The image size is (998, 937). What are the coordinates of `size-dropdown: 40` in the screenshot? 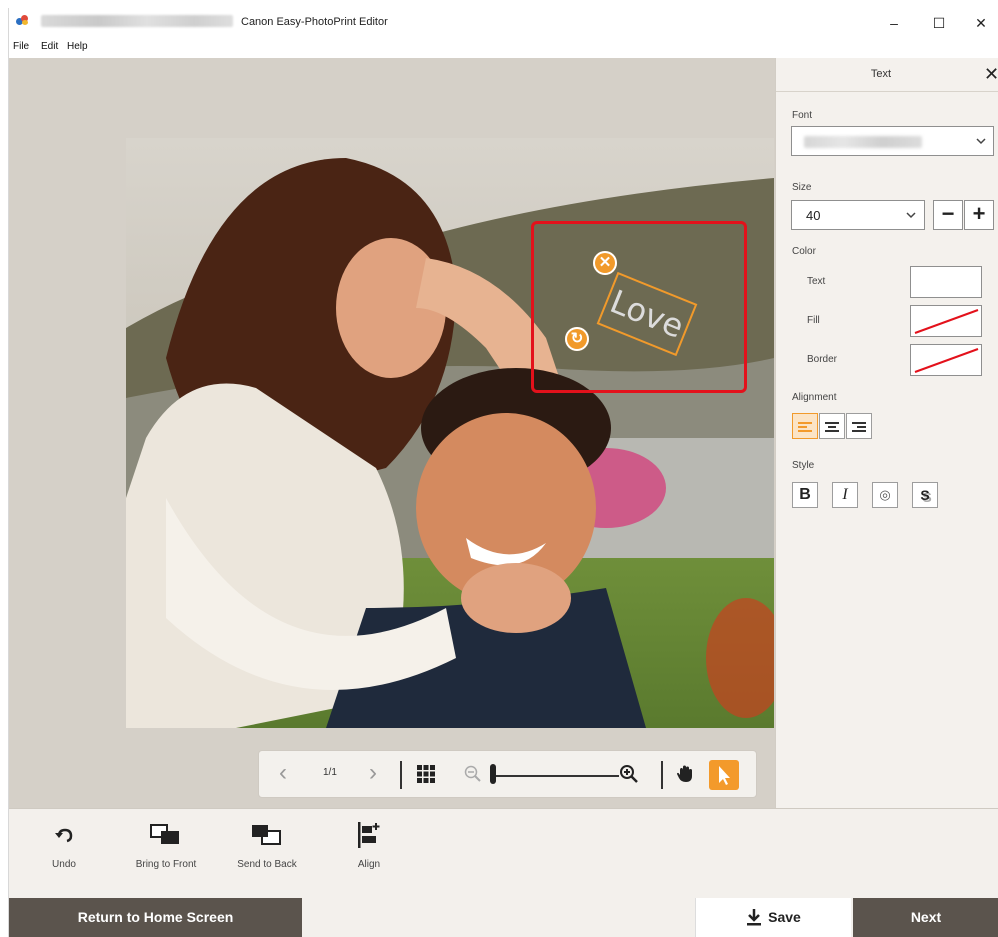 It's located at (858, 215).